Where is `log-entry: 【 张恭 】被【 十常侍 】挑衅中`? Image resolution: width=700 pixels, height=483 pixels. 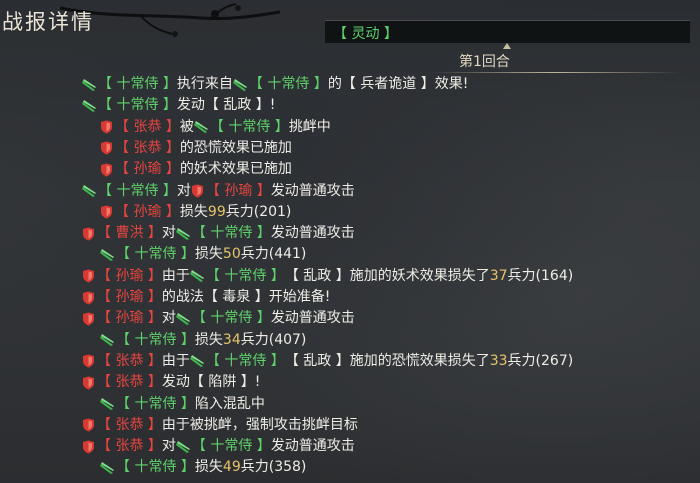
log-entry: 【 张恭 】被【 十常侍 】挑衅中 is located at coordinates (215, 127).